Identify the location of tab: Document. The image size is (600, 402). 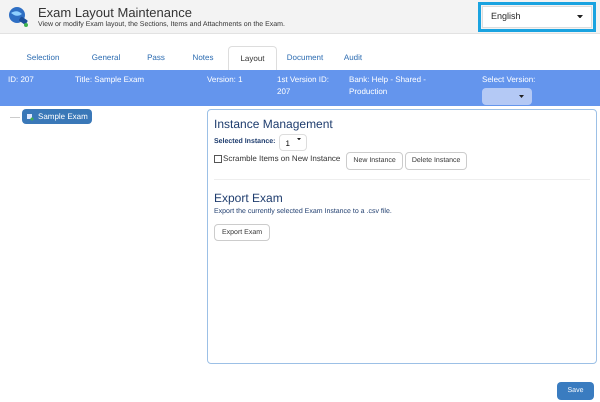
(305, 58).